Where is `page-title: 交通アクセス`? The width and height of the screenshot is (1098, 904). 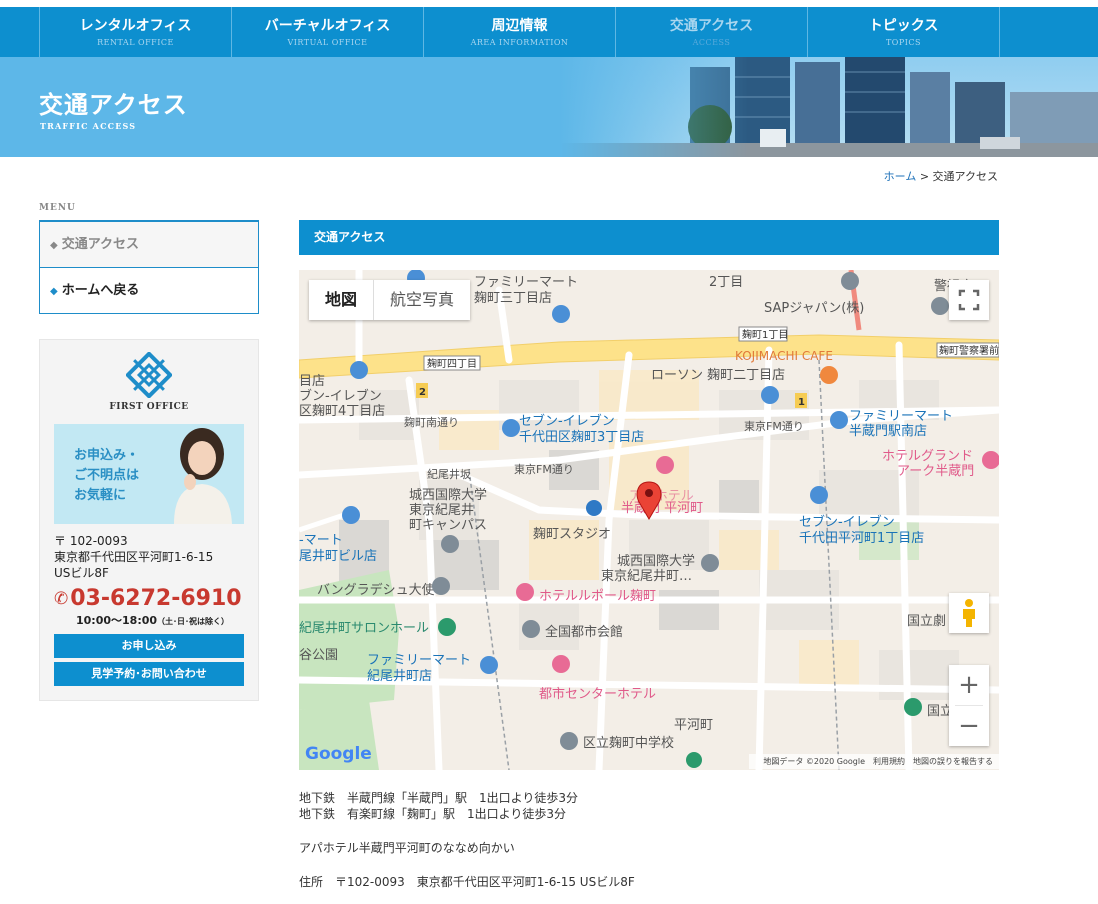 page-title: 交通アクセス is located at coordinates (113, 105).